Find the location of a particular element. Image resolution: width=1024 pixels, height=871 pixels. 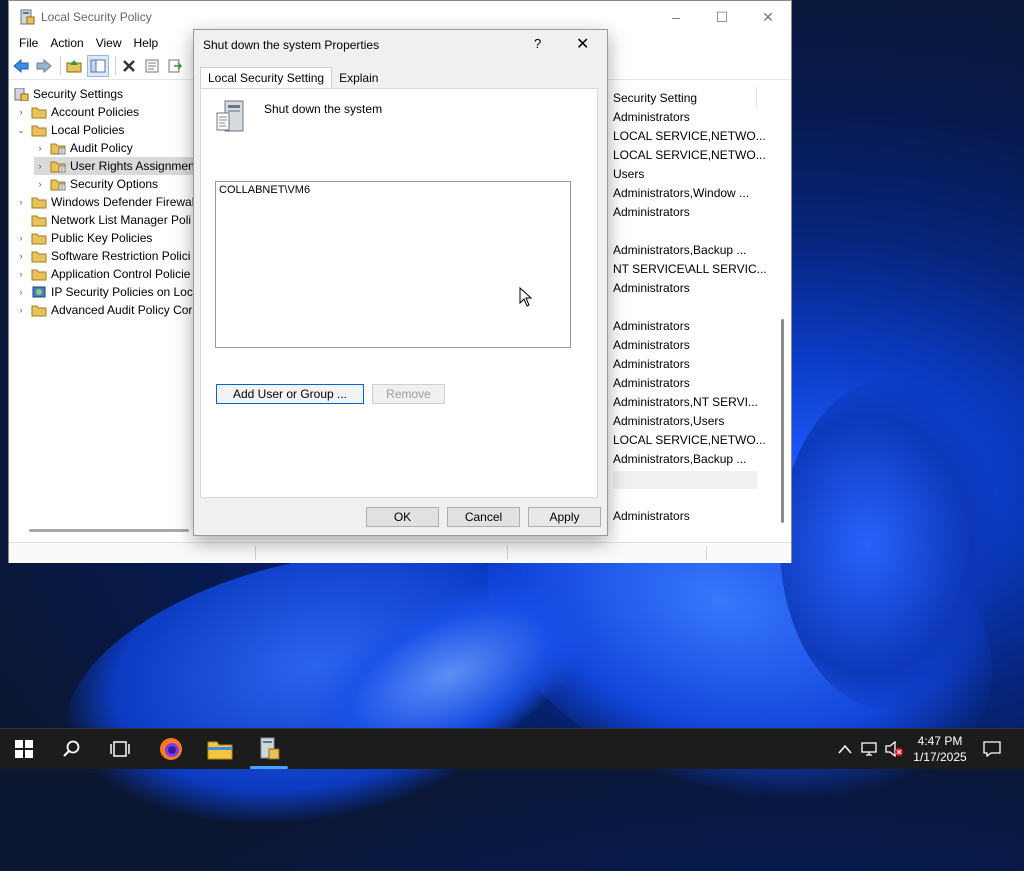

tab-explain: Explain is located at coordinates (358, 78).